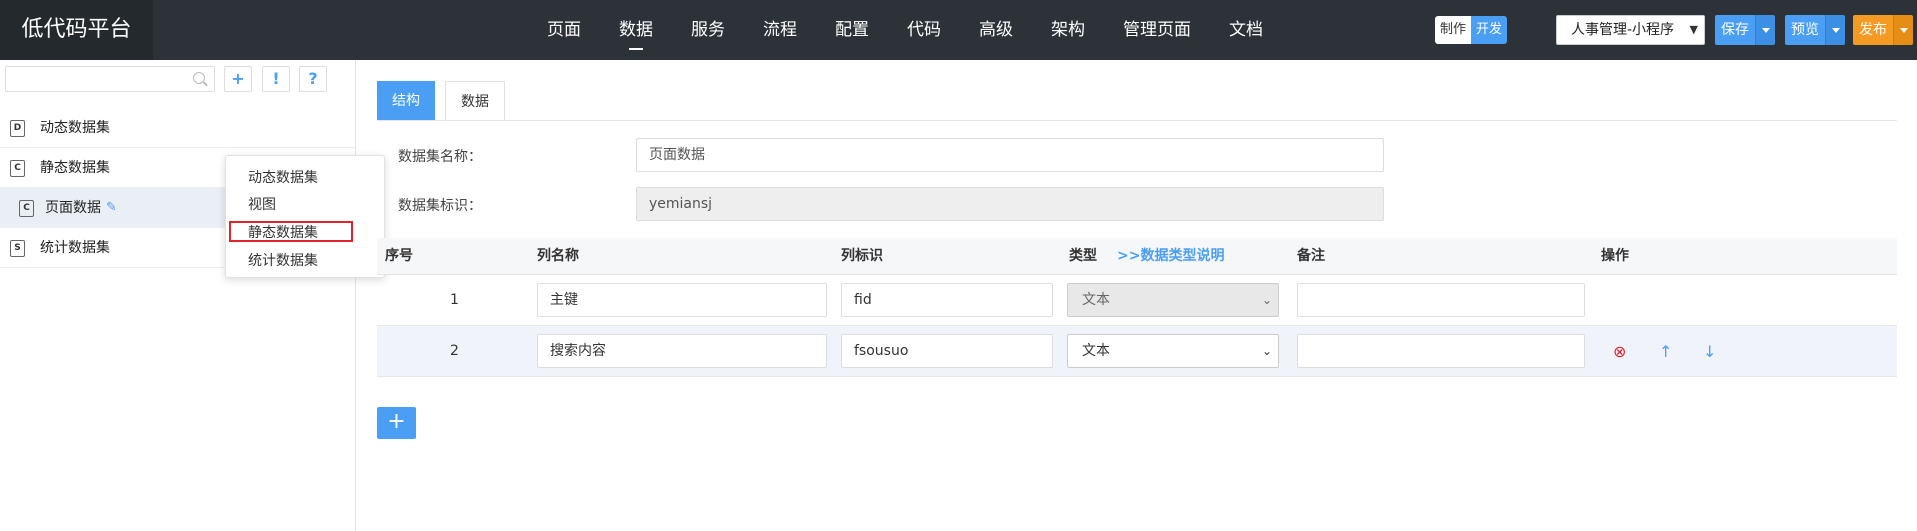 The width and height of the screenshot is (1917, 531). Describe the element at coordinates (454, 351) in the screenshot. I see `row-seq: 2` at that location.